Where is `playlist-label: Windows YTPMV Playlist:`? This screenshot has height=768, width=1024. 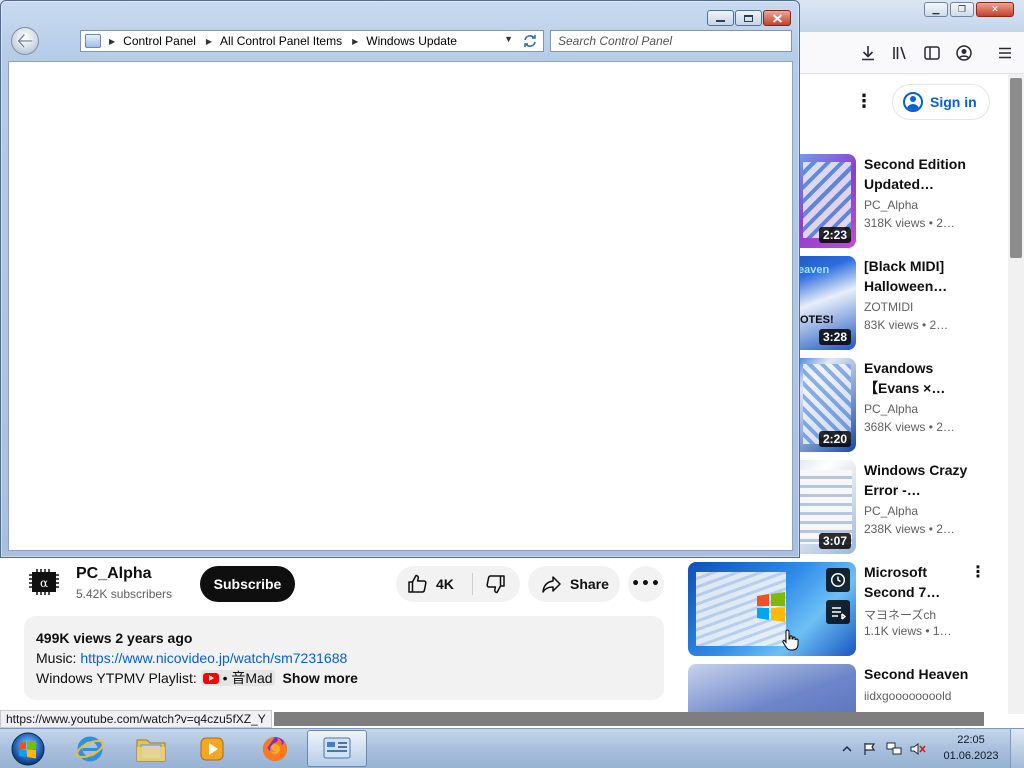
playlist-label: Windows YTPMV Playlist: is located at coordinates (118, 678).